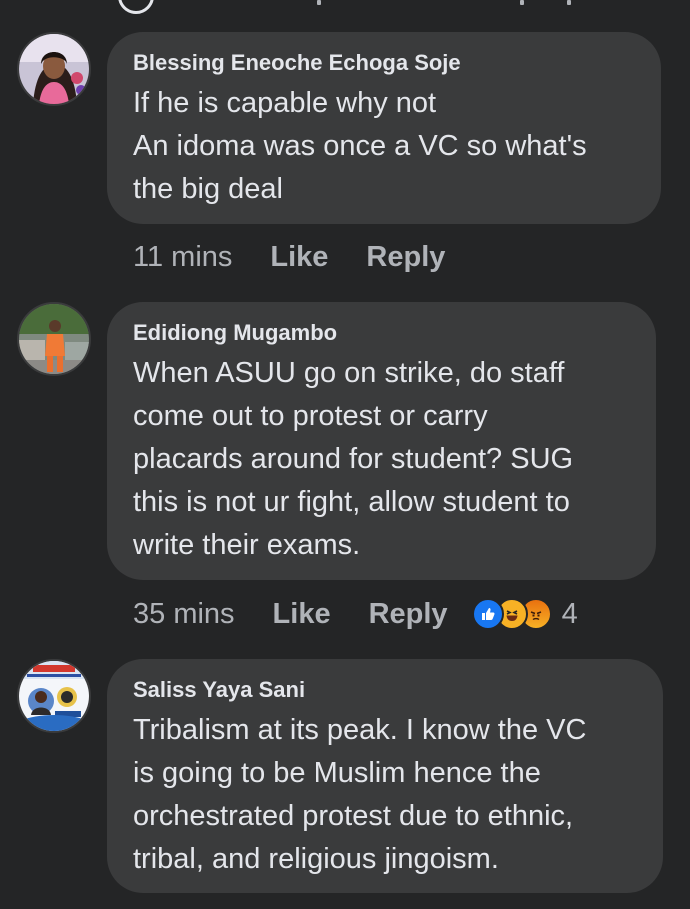 The image size is (690, 909). I want to click on comment-actions: 35 mins Like Reply 4, so click(355, 614).